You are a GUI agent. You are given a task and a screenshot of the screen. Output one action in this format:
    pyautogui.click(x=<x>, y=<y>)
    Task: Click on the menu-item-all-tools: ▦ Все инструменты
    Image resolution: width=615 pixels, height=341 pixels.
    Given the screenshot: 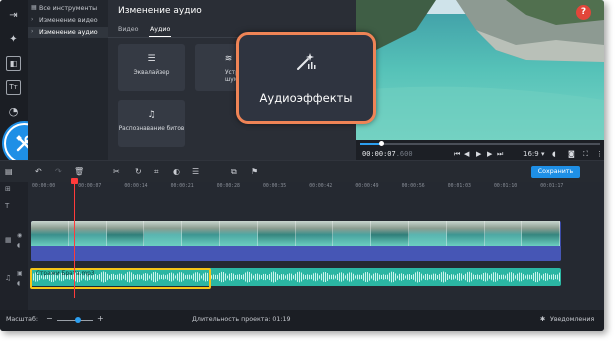 What is the action you would take?
    pyautogui.click(x=68, y=8)
    